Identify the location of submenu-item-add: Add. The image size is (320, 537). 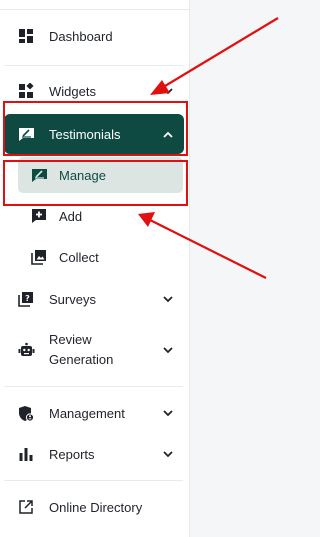
(100, 216).